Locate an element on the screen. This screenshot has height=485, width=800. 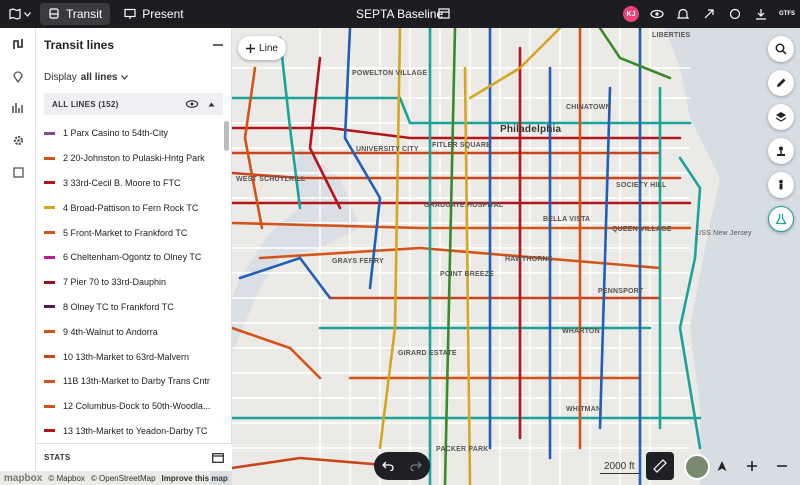
gtfs-button: GTFS is located at coordinates (787, 14).